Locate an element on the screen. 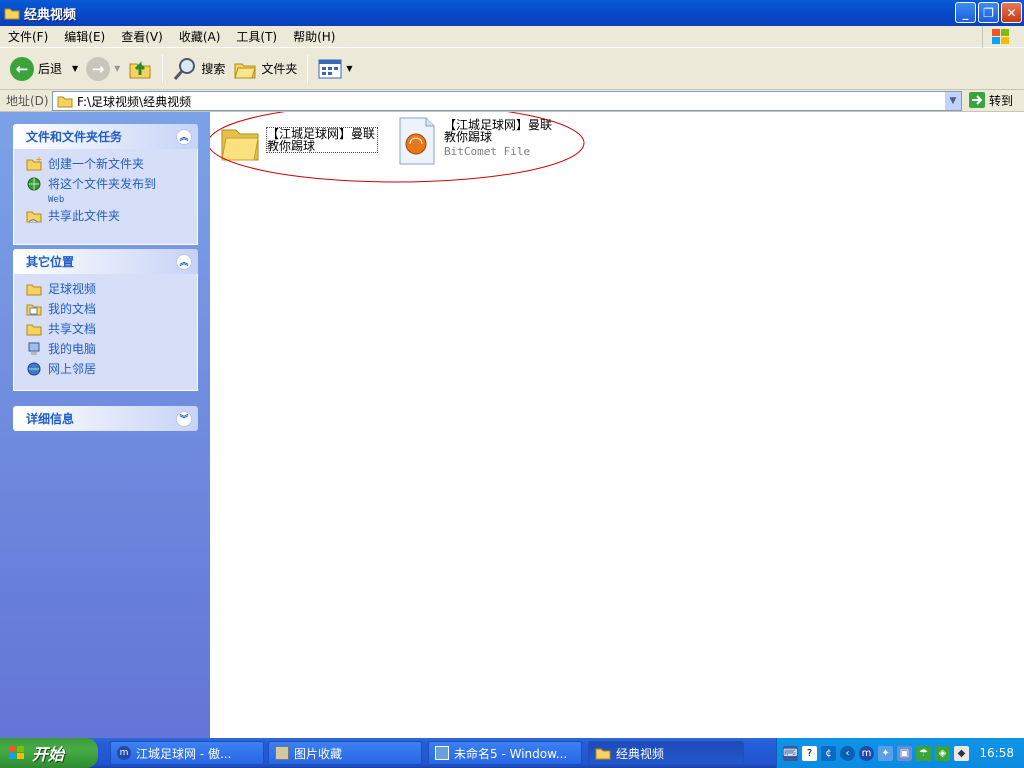 Image resolution: width=1024 pixels, height=768 pixels. folder-item: 【江城足球网】曼联教你踢球 is located at coordinates (299, 142).